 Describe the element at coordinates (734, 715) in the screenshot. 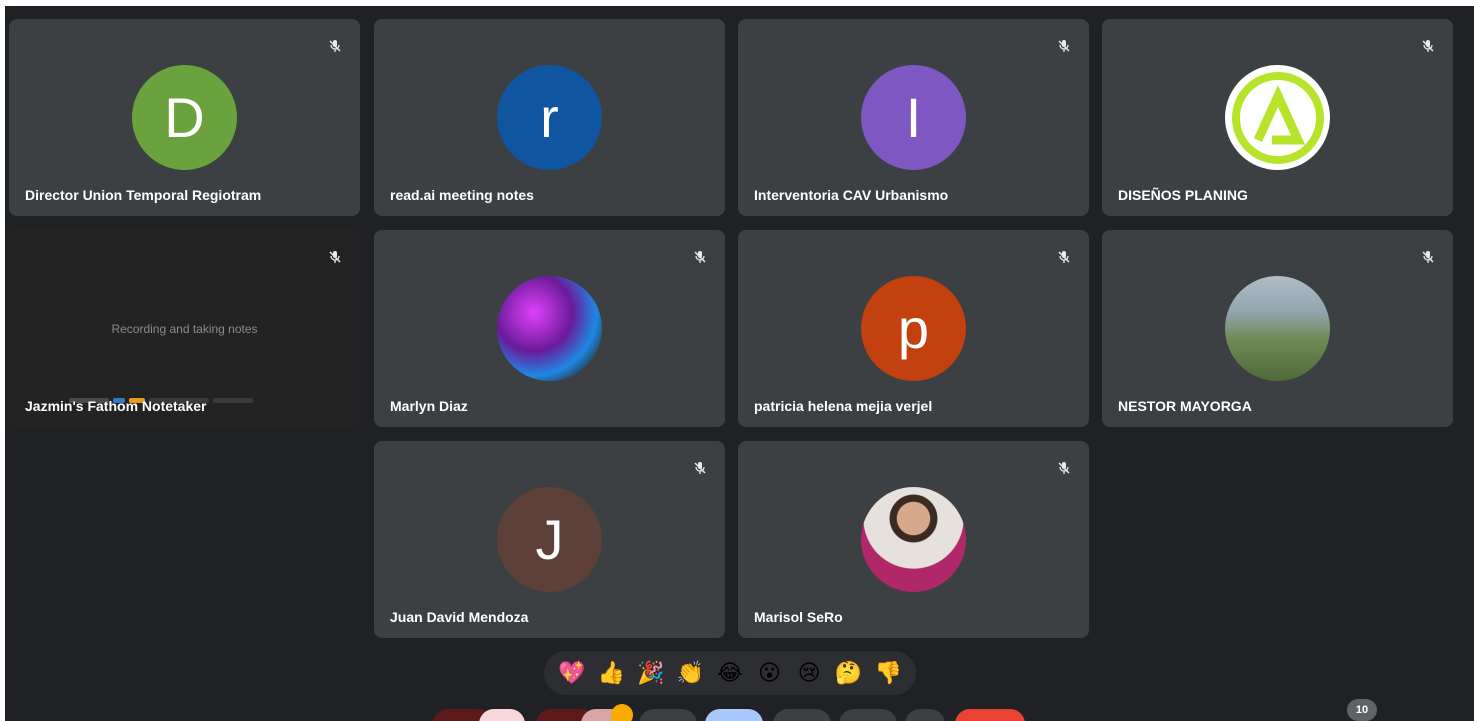

I see `reactions-button` at that location.